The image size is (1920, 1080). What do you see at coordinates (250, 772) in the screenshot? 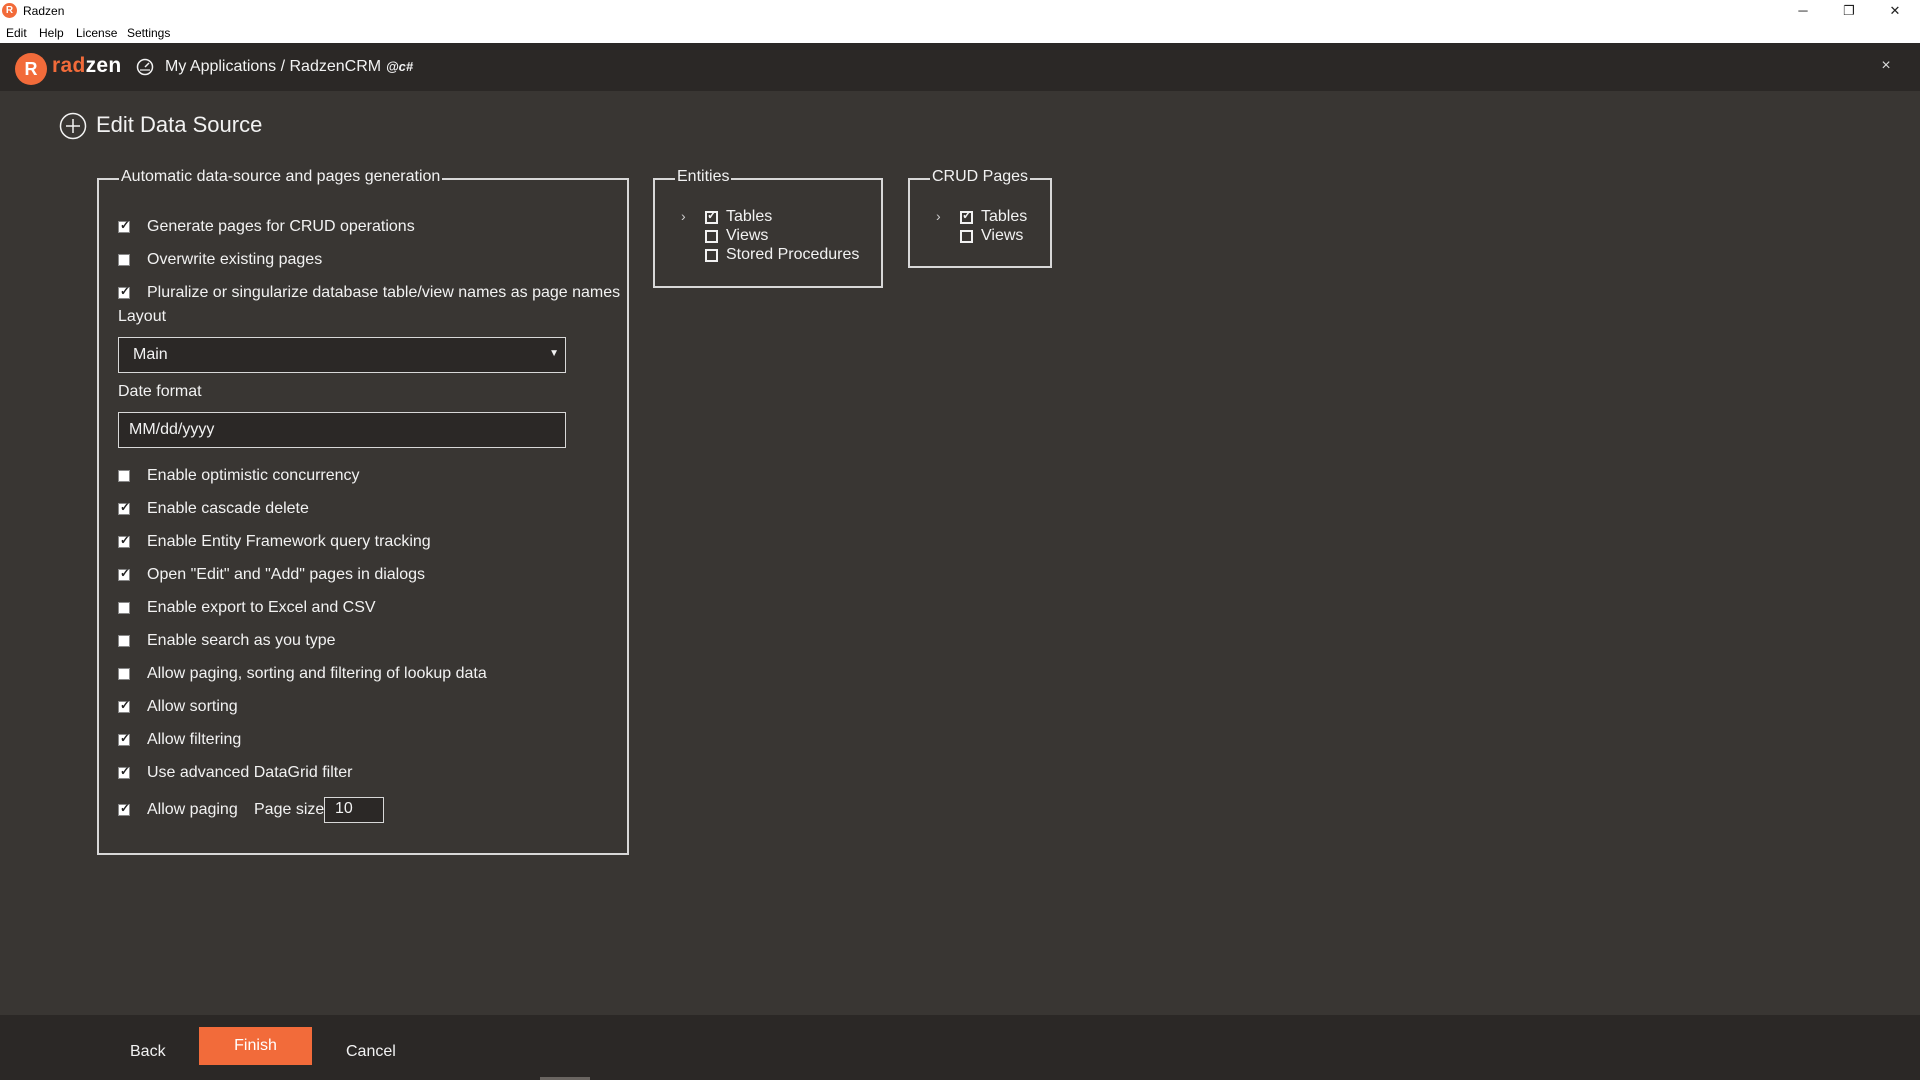
I see `option-label: Use advanced DataGrid filter` at bounding box center [250, 772].